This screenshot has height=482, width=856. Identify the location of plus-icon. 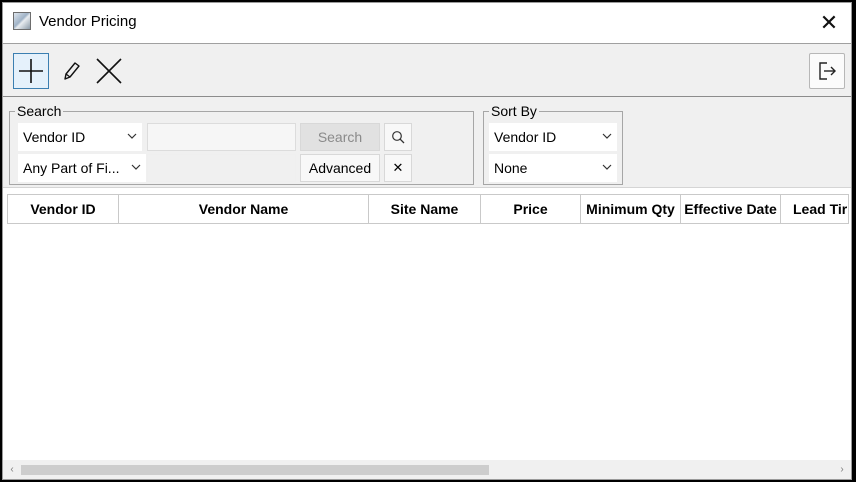
(31, 71).